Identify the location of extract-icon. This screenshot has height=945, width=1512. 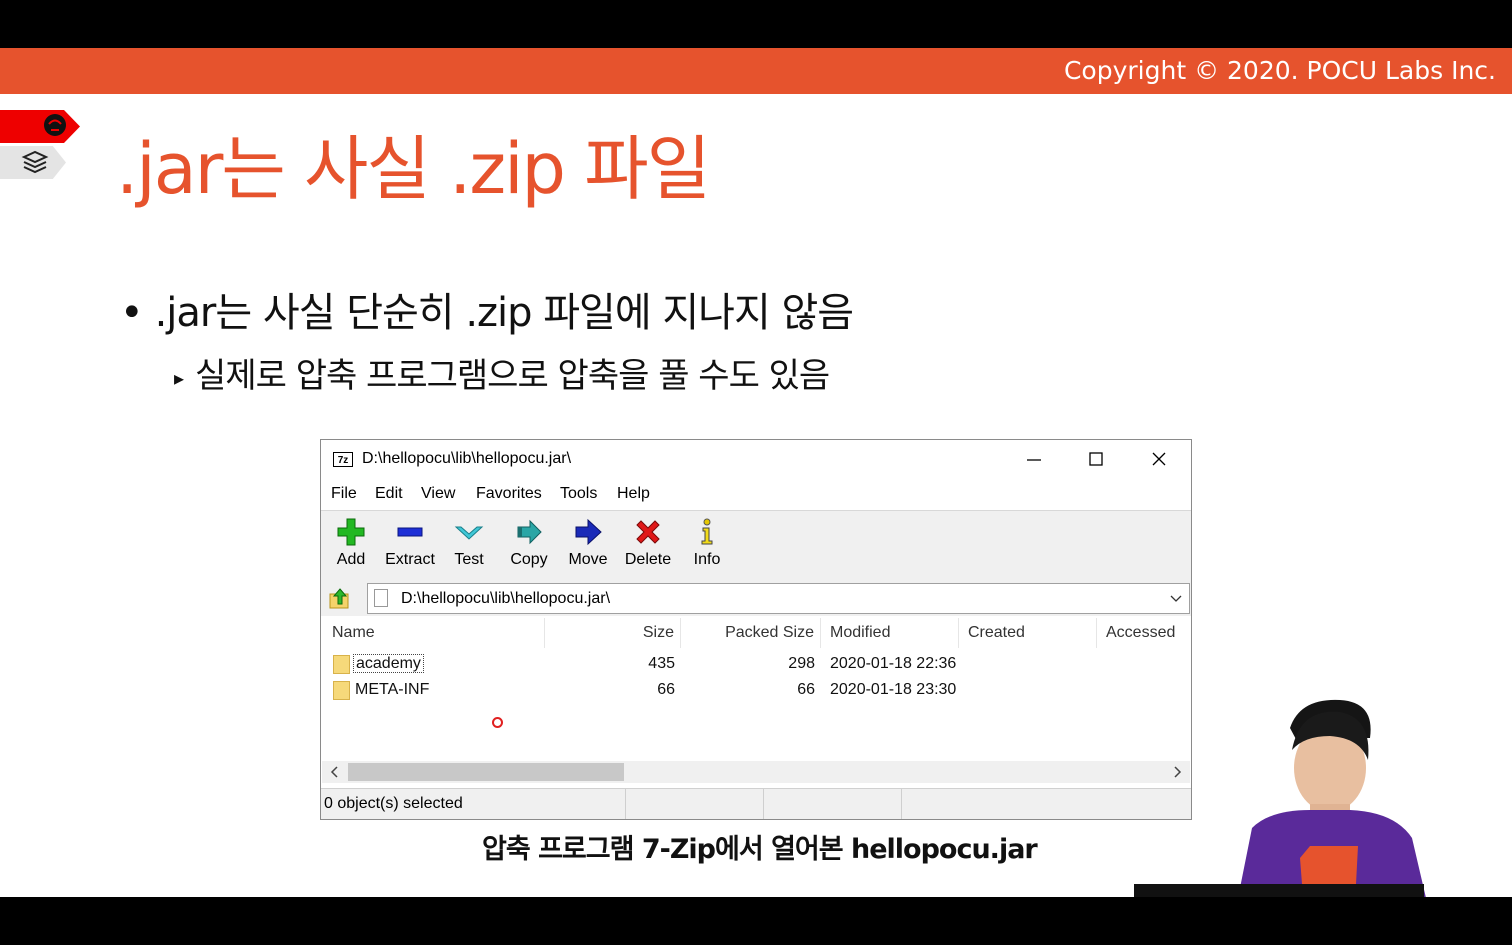
(410, 532).